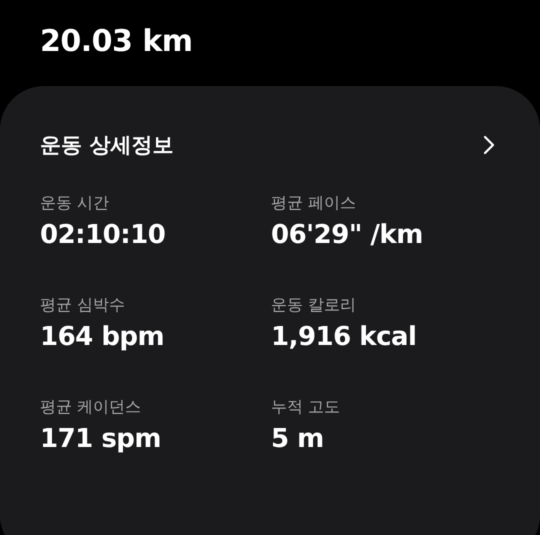  What do you see at coordinates (314, 203) in the screenshot?
I see `stat-label: 평균 페이스` at bounding box center [314, 203].